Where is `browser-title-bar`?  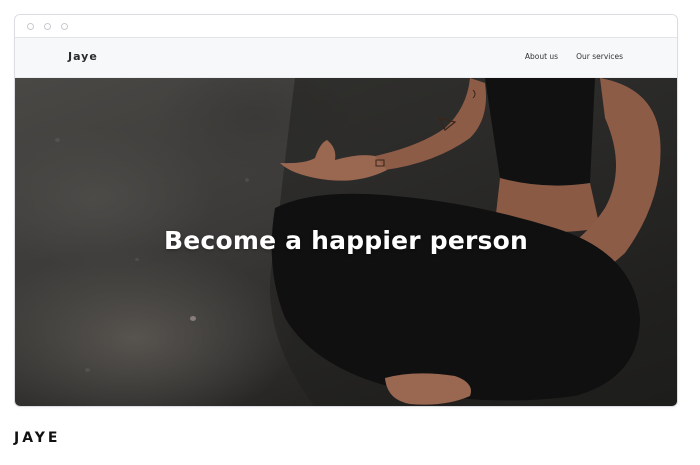
browser-title-bar is located at coordinates (346, 26).